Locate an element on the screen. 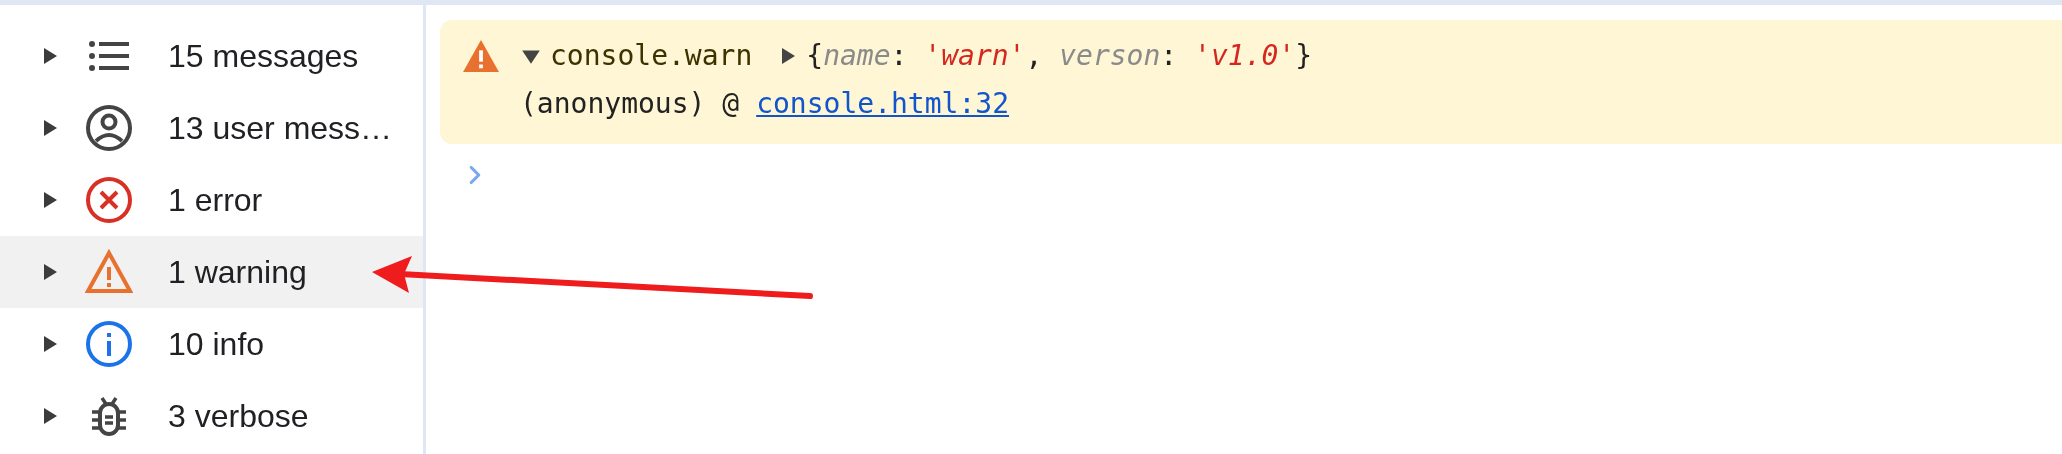 The height and width of the screenshot is (454, 2062). sidebar-item: 15 messages is located at coordinates (211, 56).